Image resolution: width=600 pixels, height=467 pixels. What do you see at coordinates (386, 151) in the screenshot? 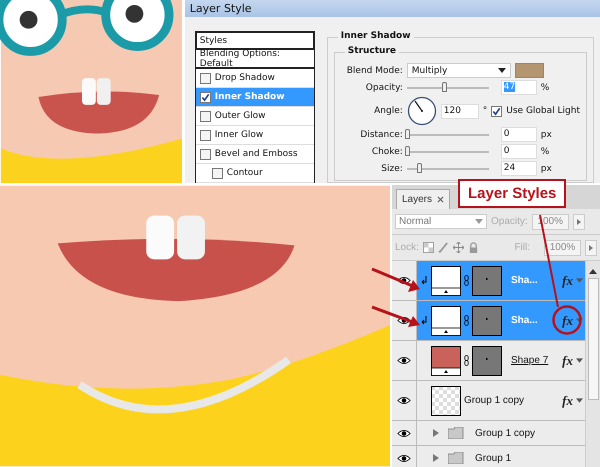
I see `field-label: Choke:` at bounding box center [386, 151].